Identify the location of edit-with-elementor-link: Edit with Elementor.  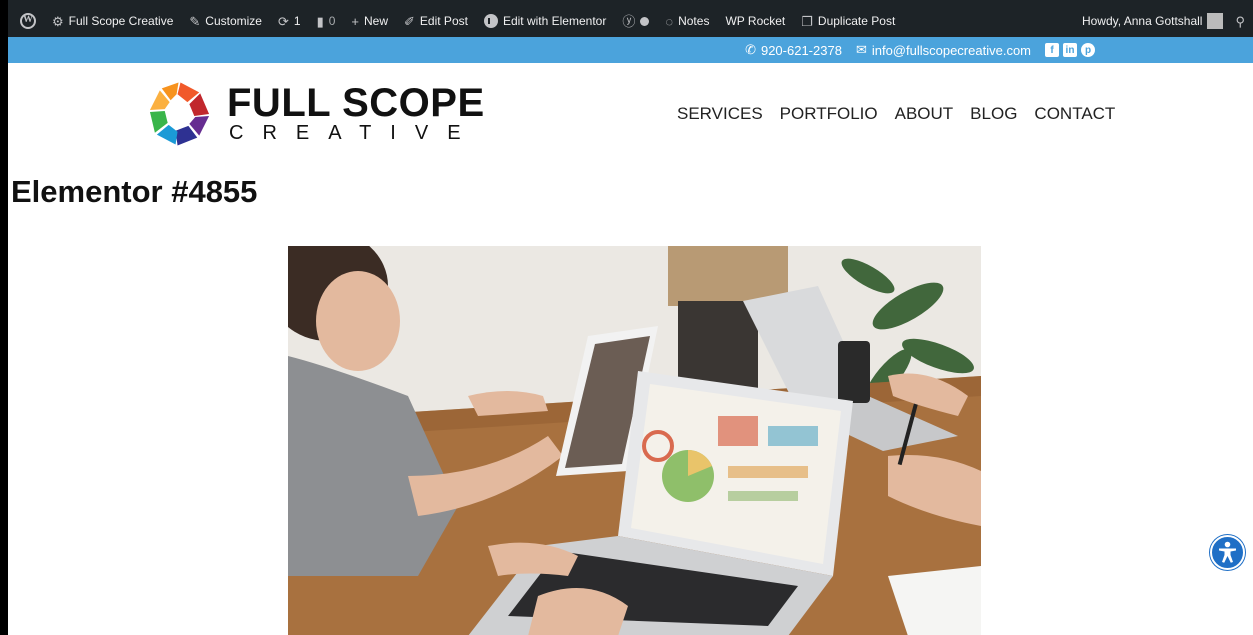
(545, 21).